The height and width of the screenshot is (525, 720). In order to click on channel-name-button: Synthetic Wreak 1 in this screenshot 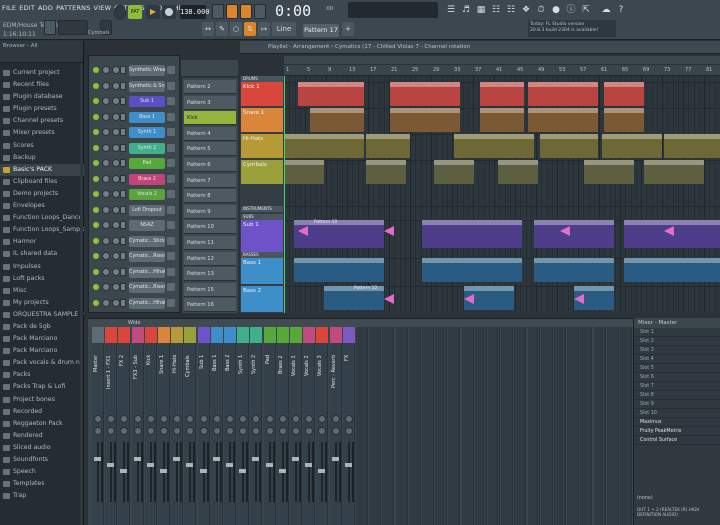, I will do `click(147, 70)`.